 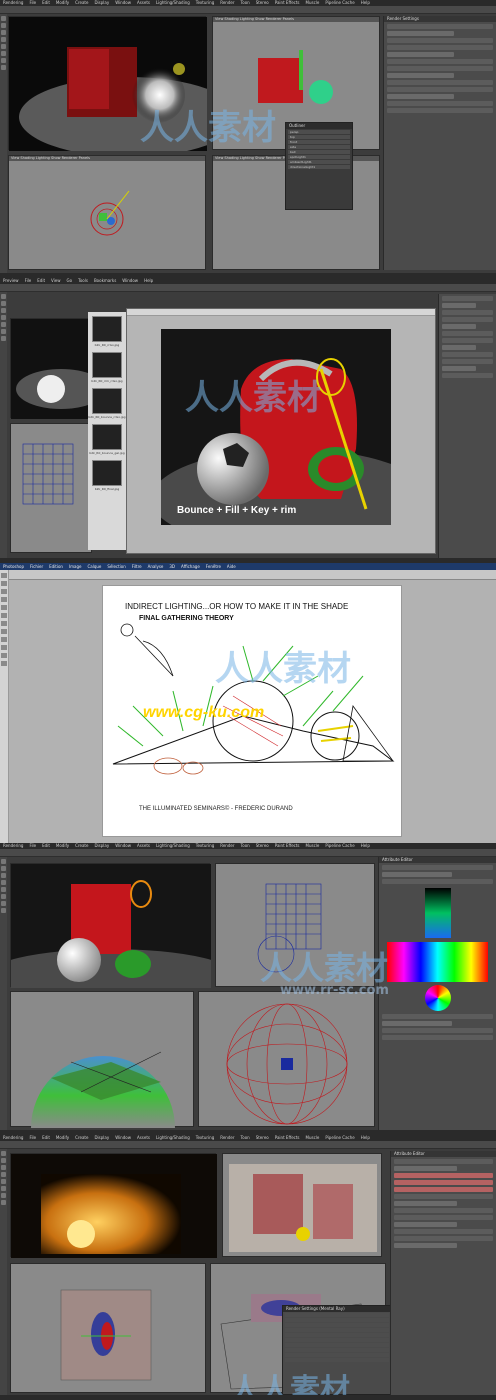 What do you see at coordinates (116, 566) in the screenshot?
I see `menu-item: Sélection` at bounding box center [116, 566].